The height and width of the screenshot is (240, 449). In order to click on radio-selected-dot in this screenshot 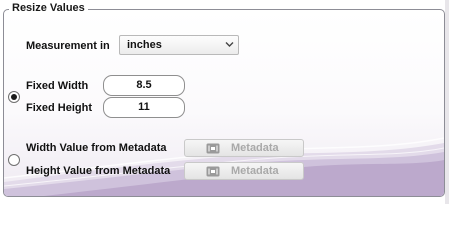, I will do `click(14, 97)`.